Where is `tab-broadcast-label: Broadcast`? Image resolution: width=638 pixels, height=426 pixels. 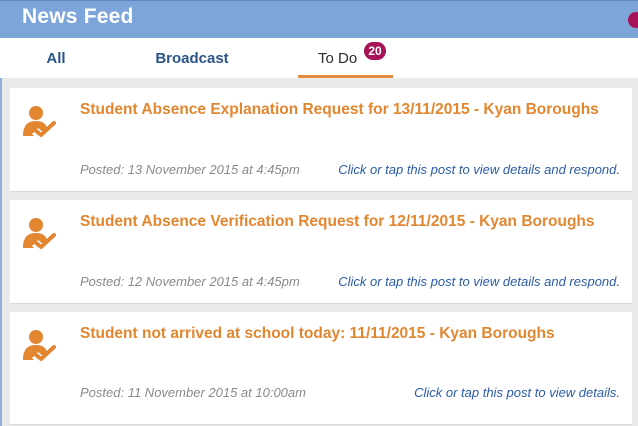 tab-broadcast-label: Broadcast is located at coordinates (192, 58).